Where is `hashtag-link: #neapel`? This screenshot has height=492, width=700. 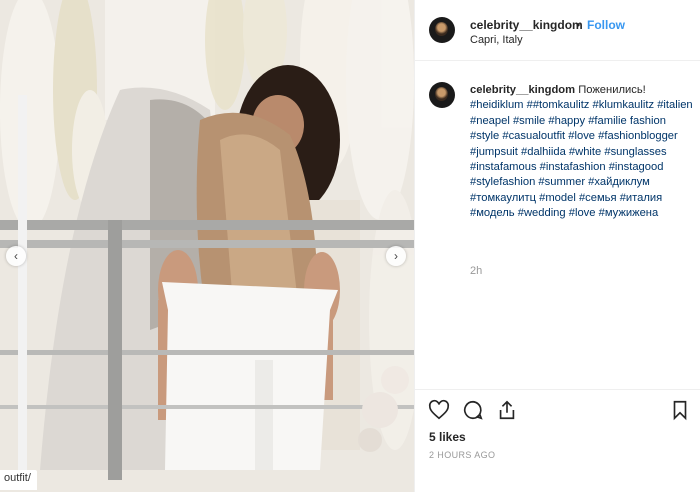
hashtag-link: #neapel is located at coordinates (490, 121).